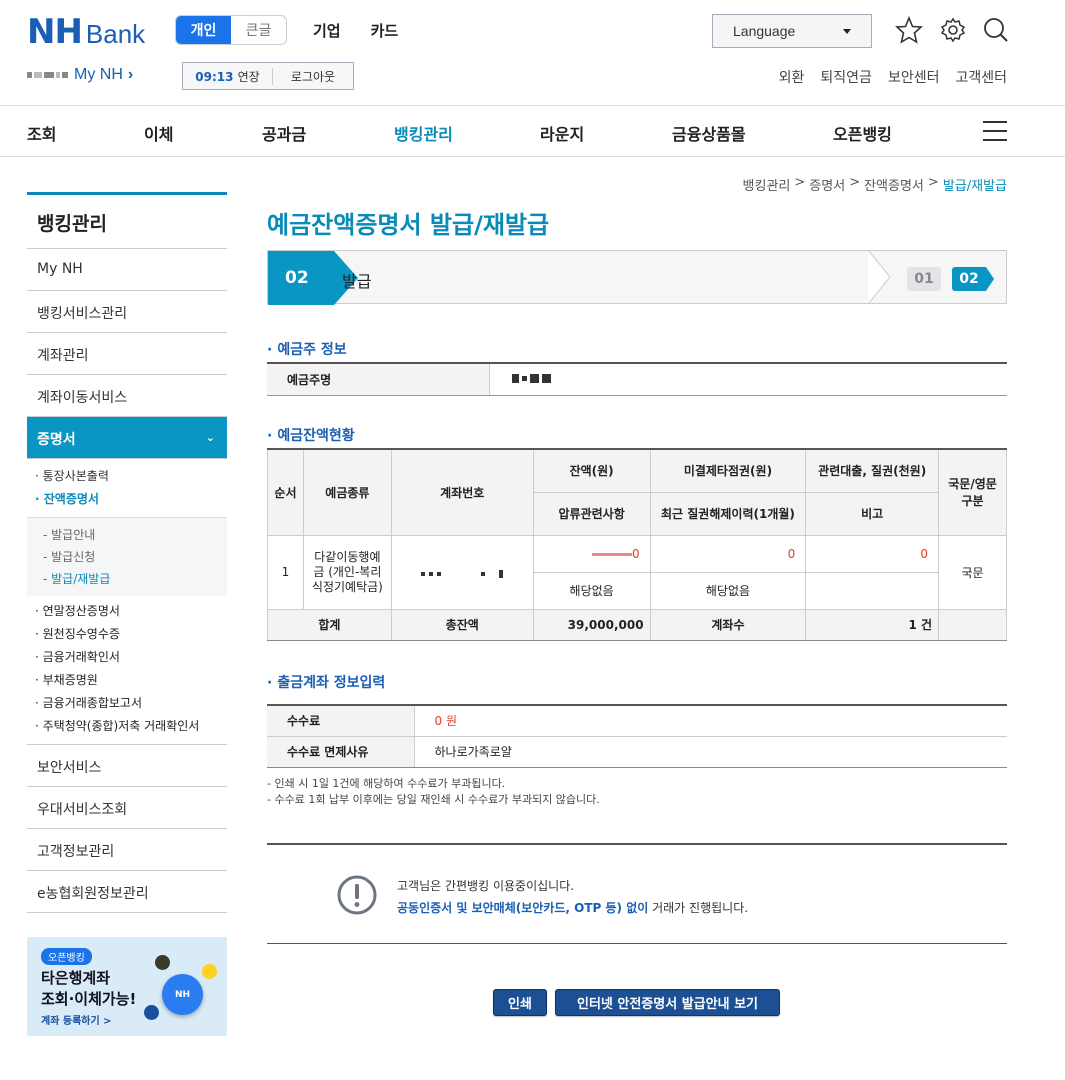  Describe the element at coordinates (76, 1021) in the screenshot. I see `banner-link: 계좌 등록하기 >` at that location.